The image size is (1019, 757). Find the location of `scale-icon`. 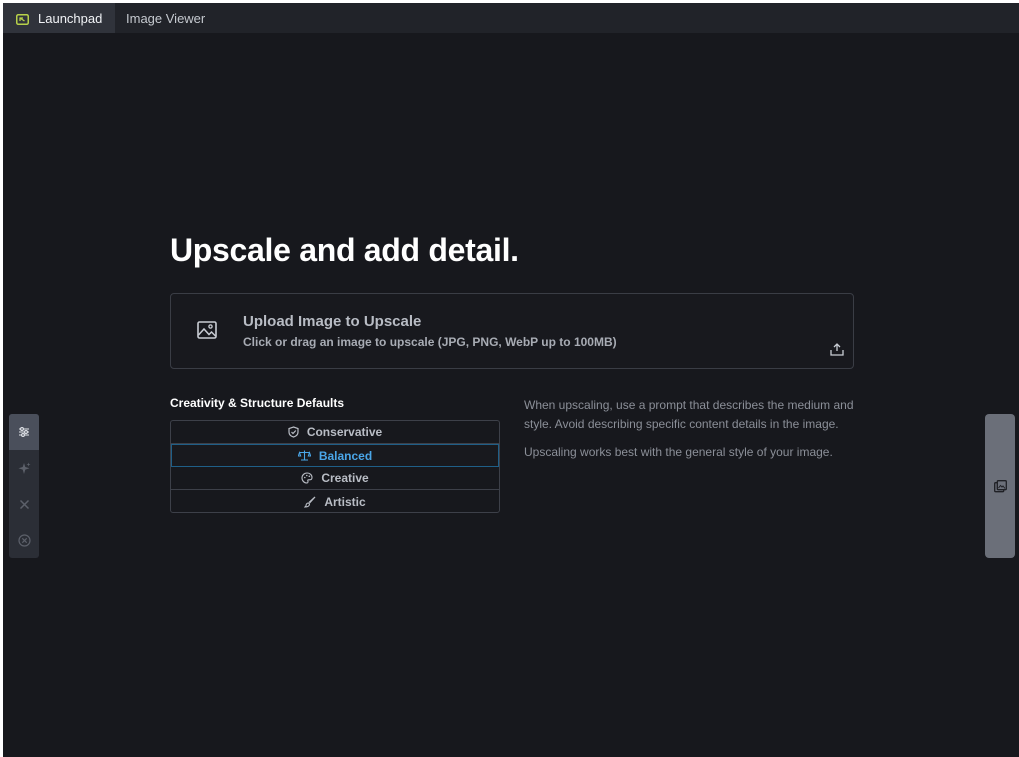

scale-icon is located at coordinates (304, 455).